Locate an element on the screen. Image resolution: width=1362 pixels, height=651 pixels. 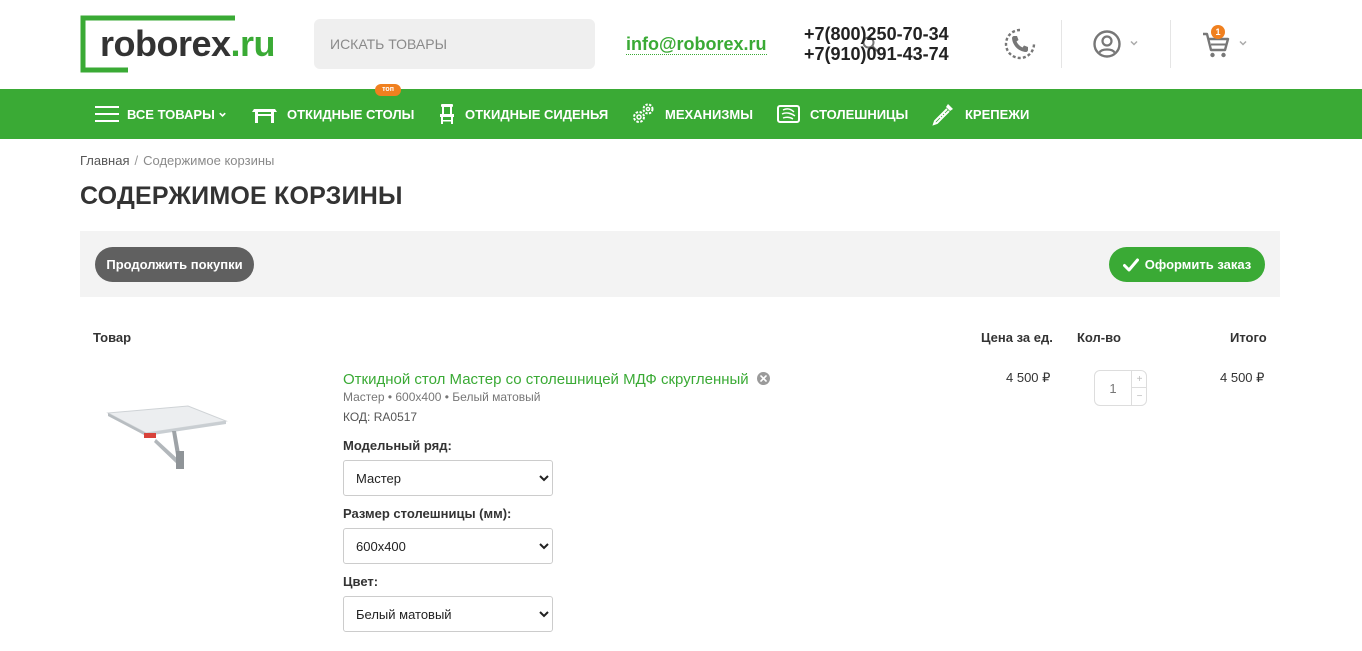
quantity-input is located at coordinates (1113, 388).